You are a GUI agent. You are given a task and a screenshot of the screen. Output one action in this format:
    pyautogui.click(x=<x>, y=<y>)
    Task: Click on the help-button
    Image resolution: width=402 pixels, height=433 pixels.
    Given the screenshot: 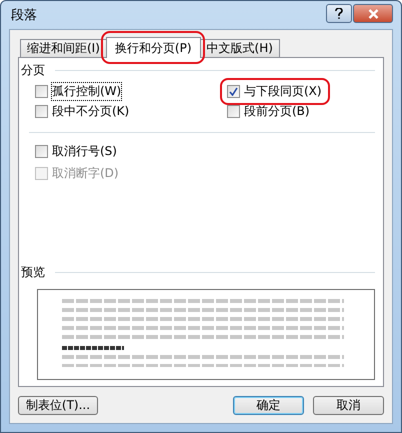 What is the action you would take?
    pyautogui.click(x=339, y=13)
    